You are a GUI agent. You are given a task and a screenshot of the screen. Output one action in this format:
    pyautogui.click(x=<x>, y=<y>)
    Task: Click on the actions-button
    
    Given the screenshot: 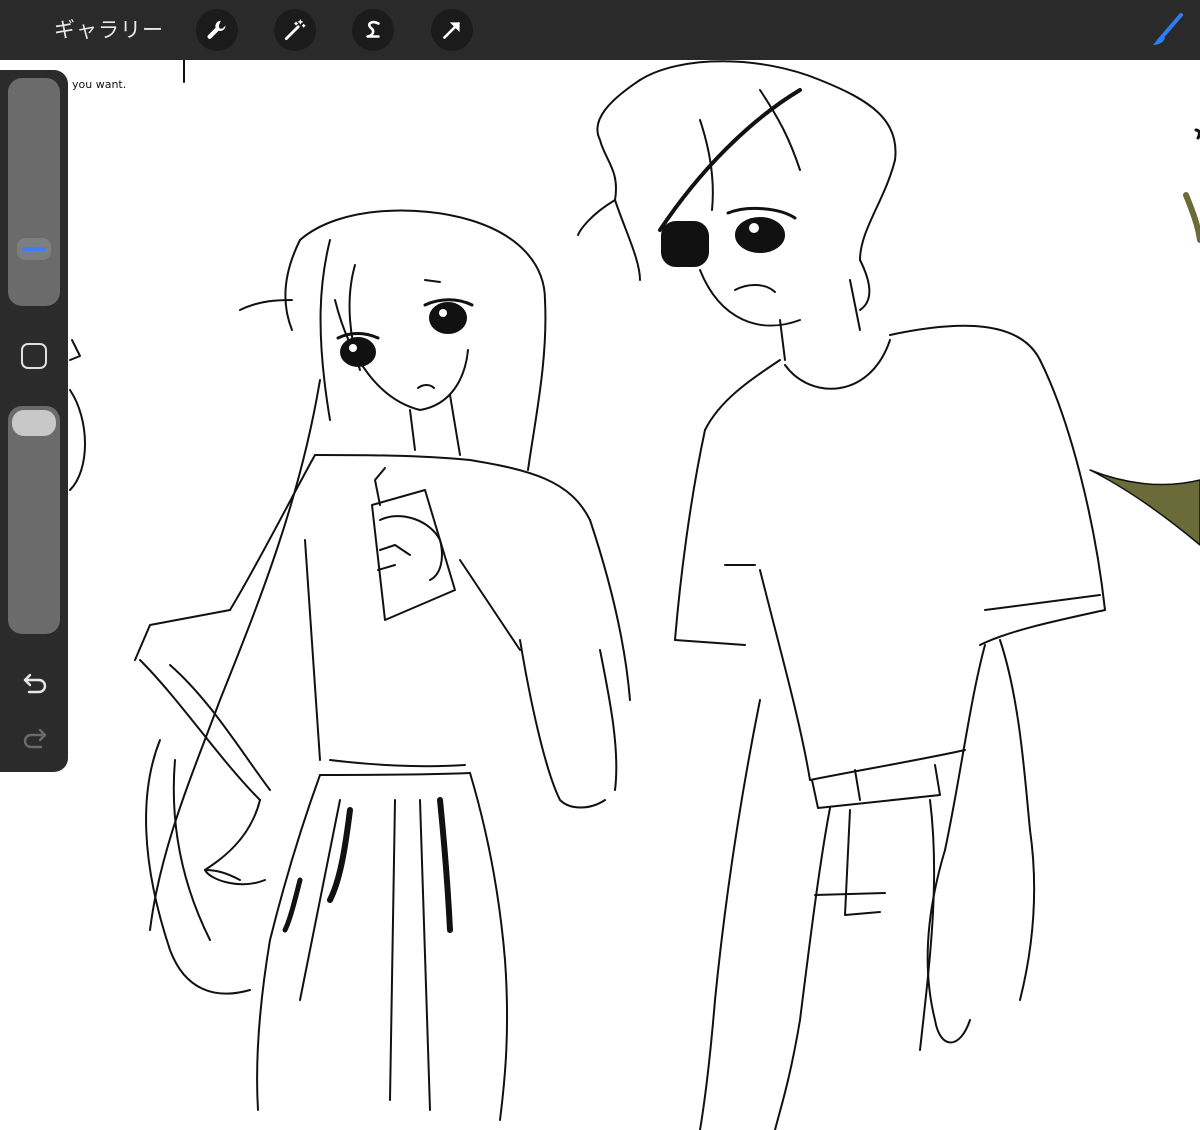 What is the action you would take?
    pyautogui.click(x=217, y=30)
    